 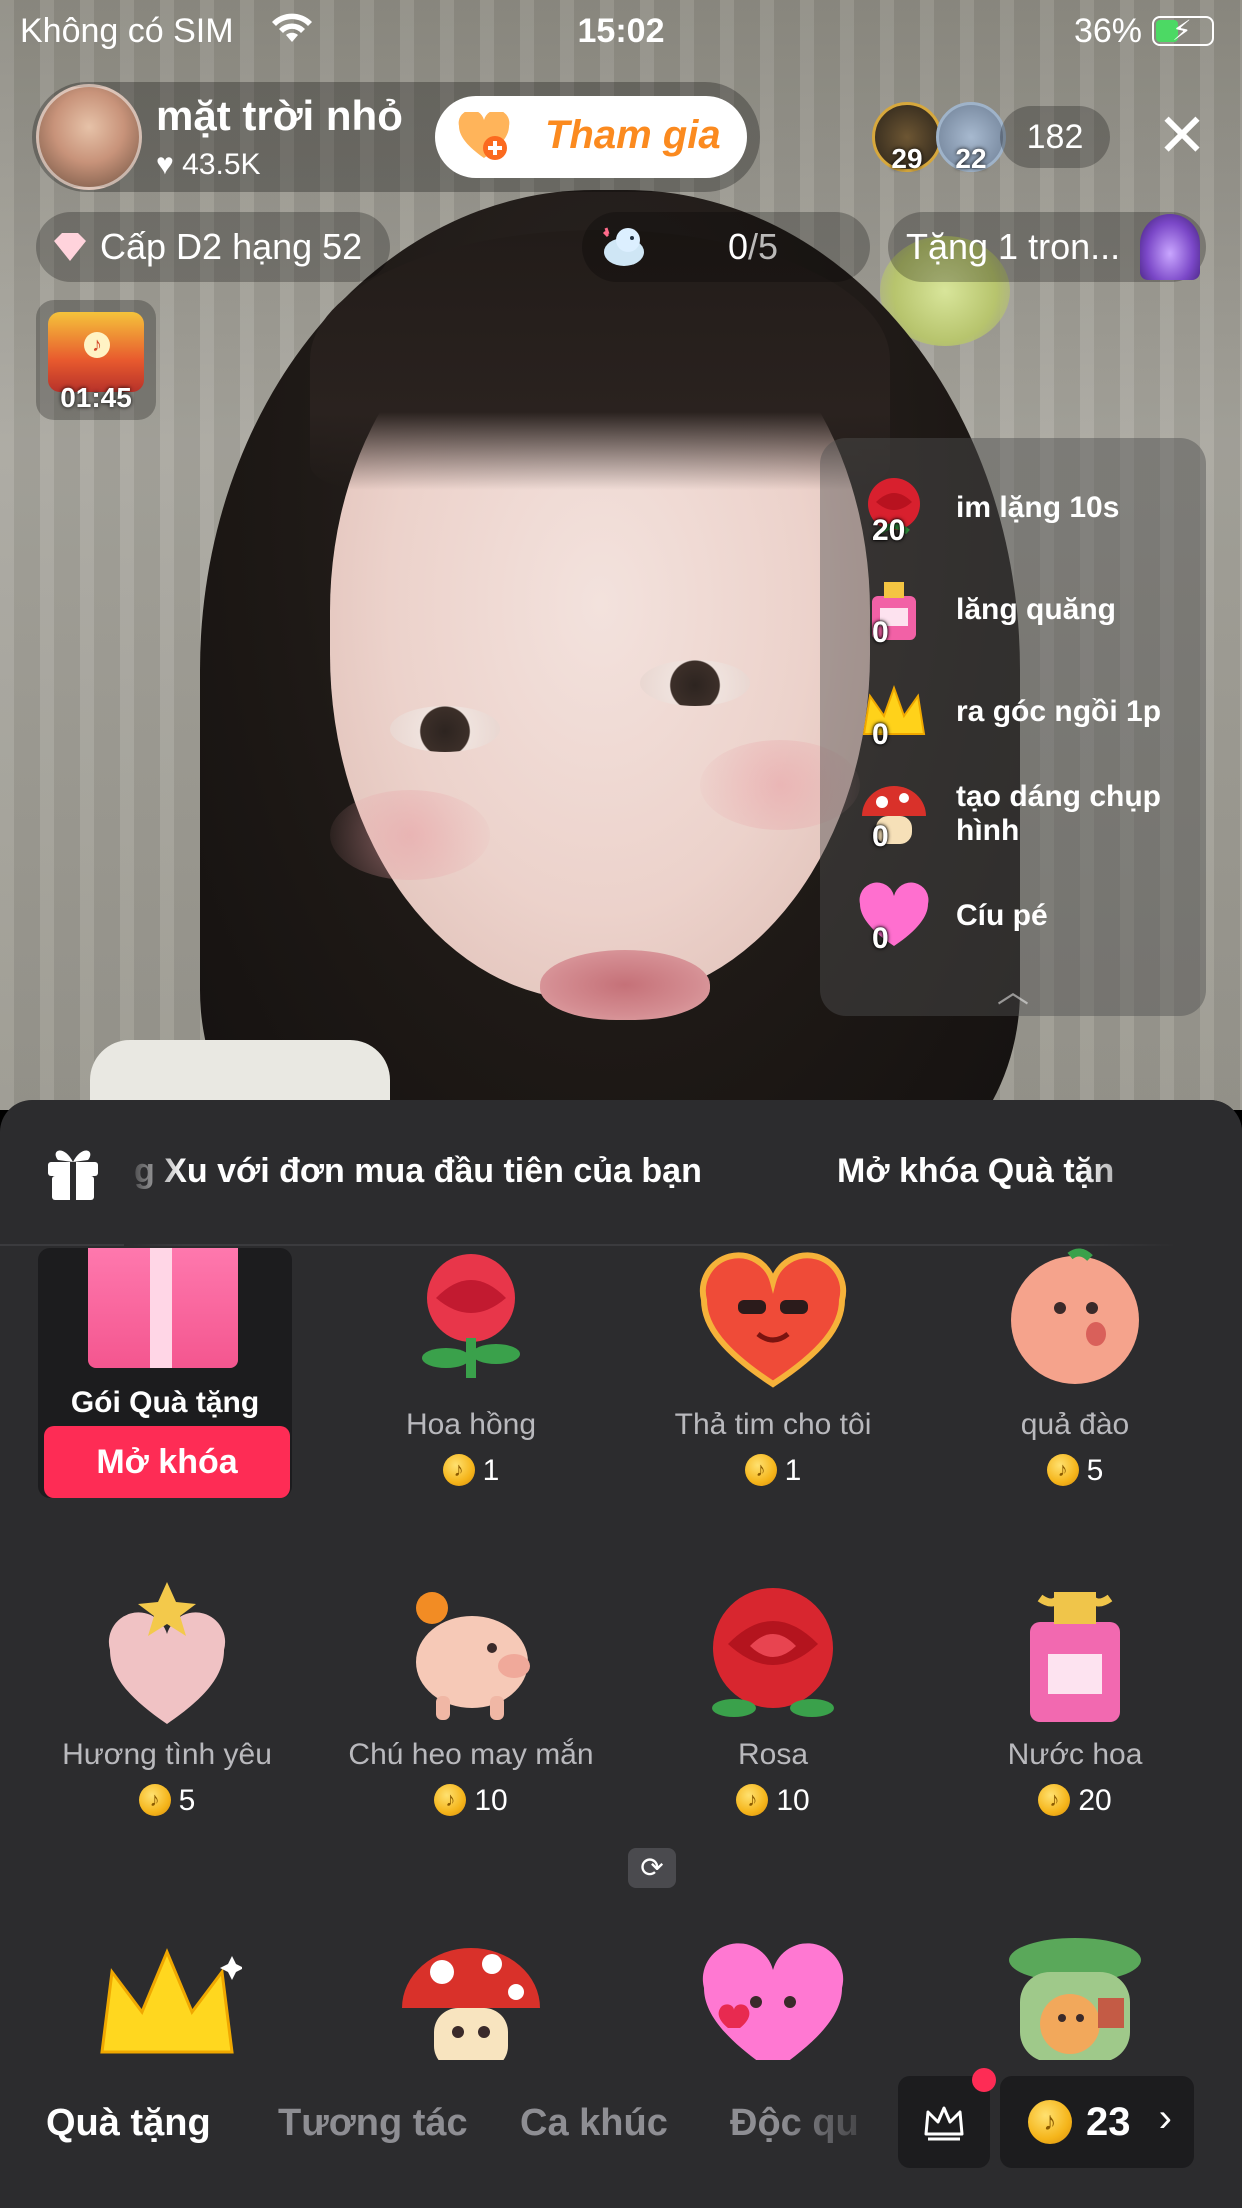 I want to click on status-bar: Không có SIM 15:02 36% ⚡, so click(x=621, y=31).